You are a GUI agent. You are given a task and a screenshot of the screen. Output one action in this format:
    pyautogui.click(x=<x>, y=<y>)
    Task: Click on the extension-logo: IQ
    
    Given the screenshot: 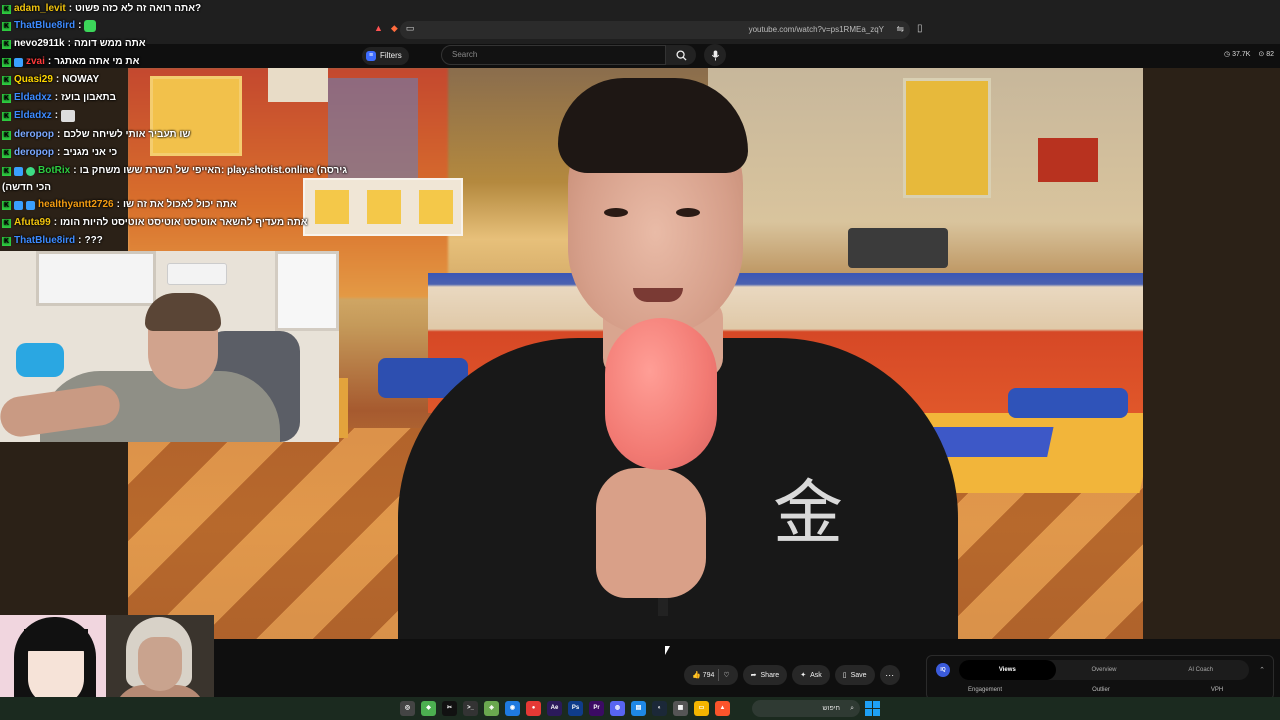 What is the action you would take?
    pyautogui.click(x=943, y=670)
    